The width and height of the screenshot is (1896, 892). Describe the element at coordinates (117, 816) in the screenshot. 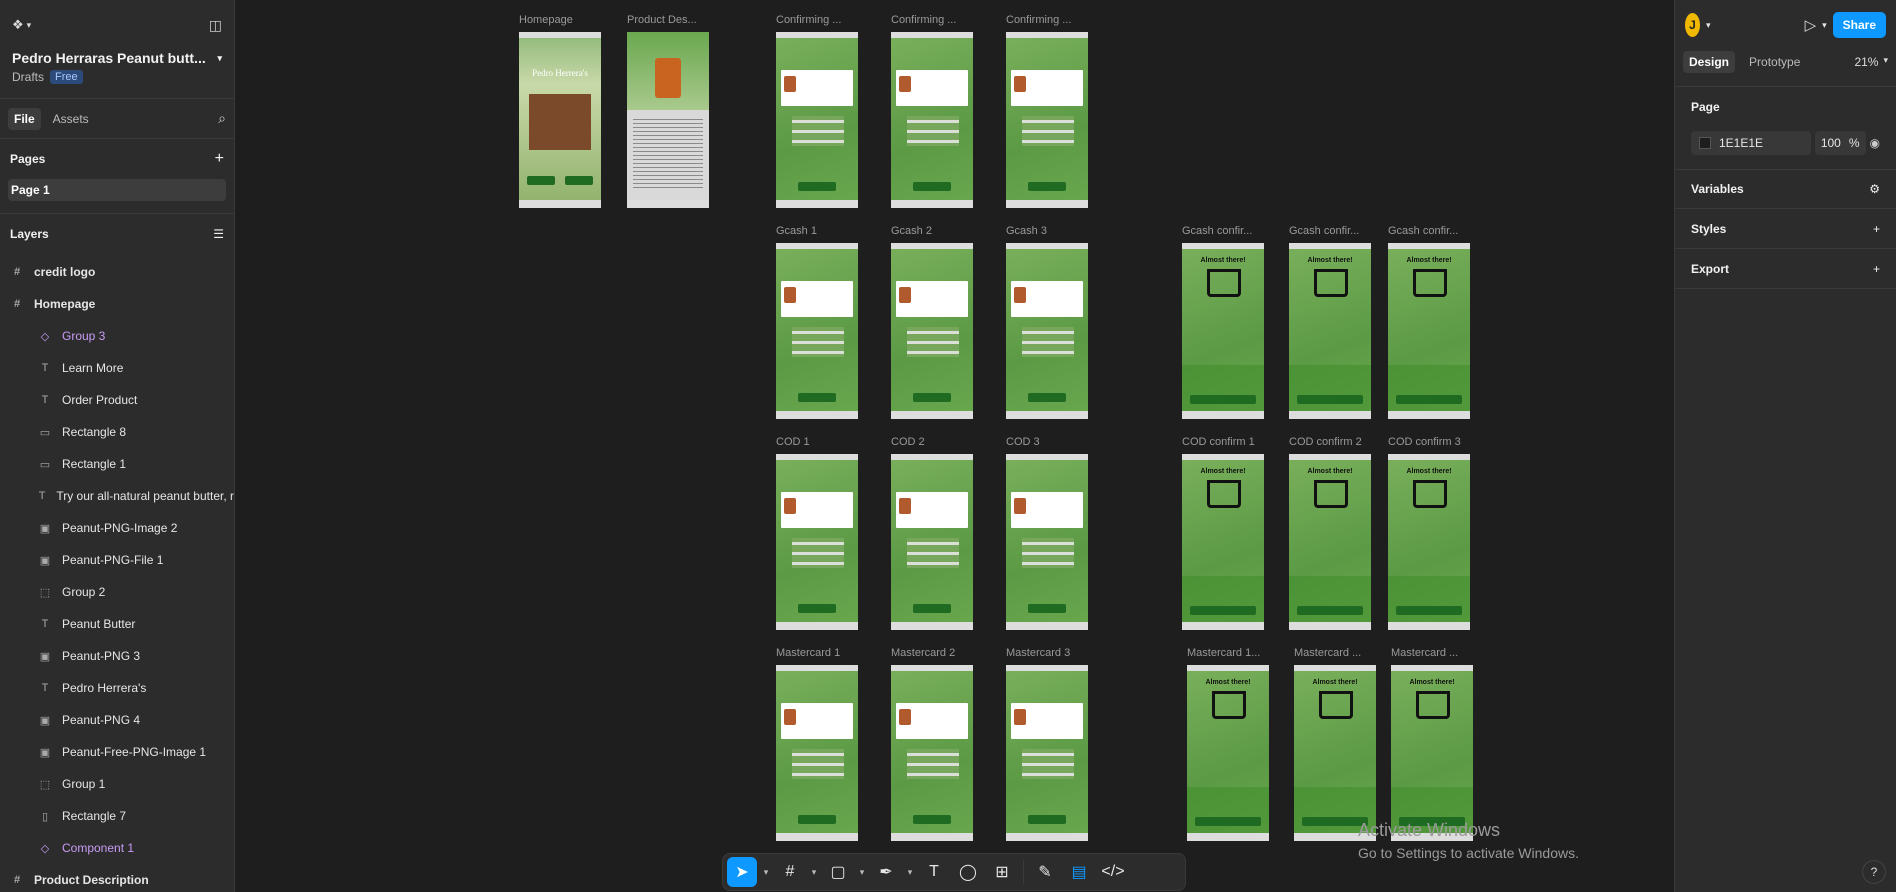

I see `layer-item: ▯ Rectangle 7` at that location.